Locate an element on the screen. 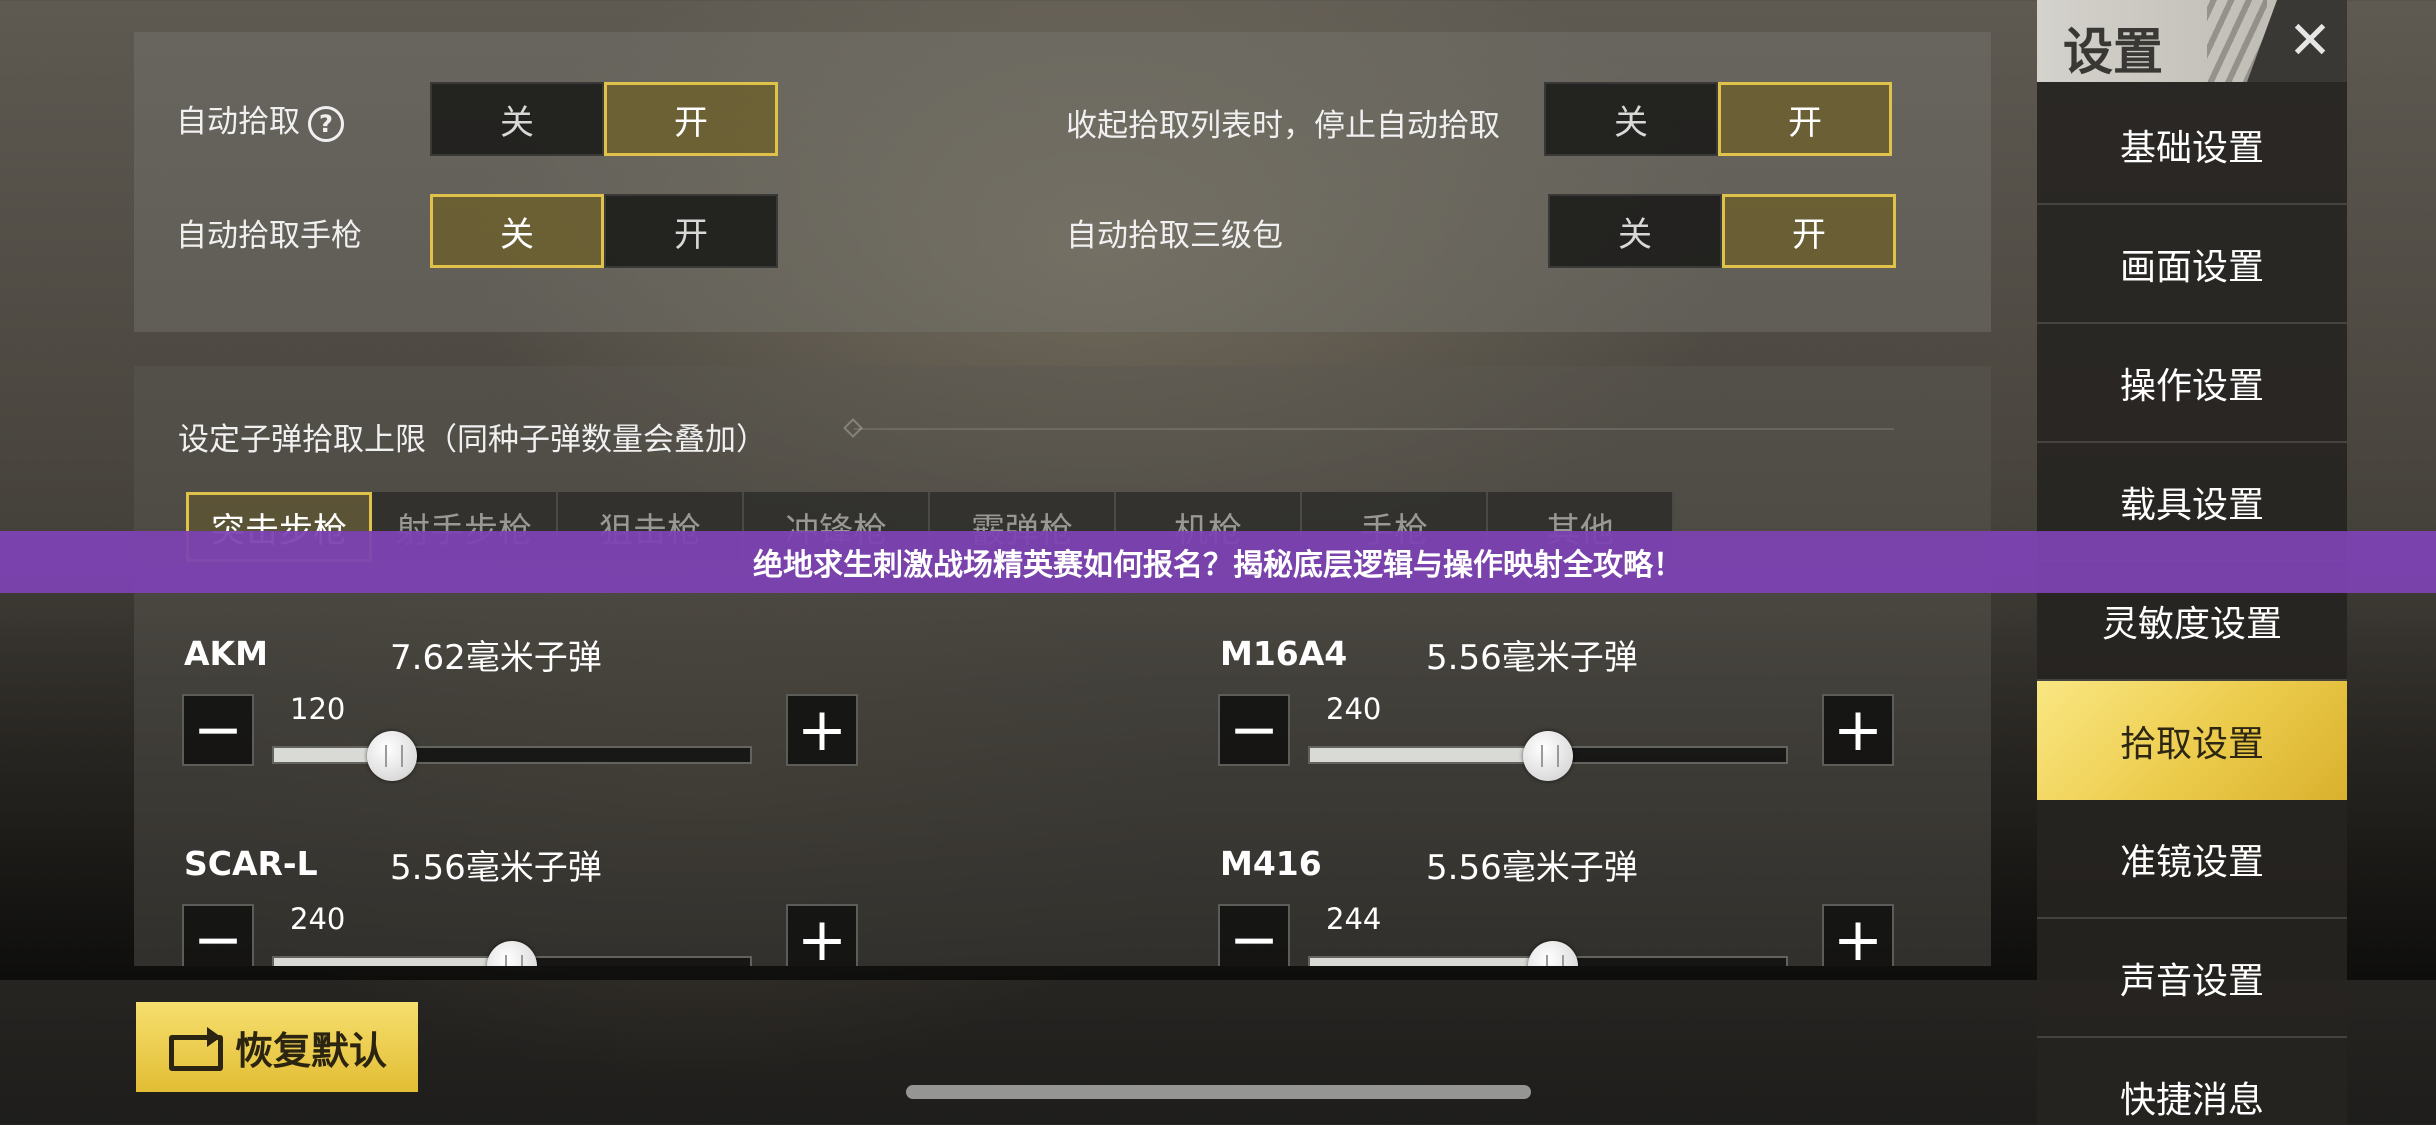  divider is located at coordinates (1374, 429).